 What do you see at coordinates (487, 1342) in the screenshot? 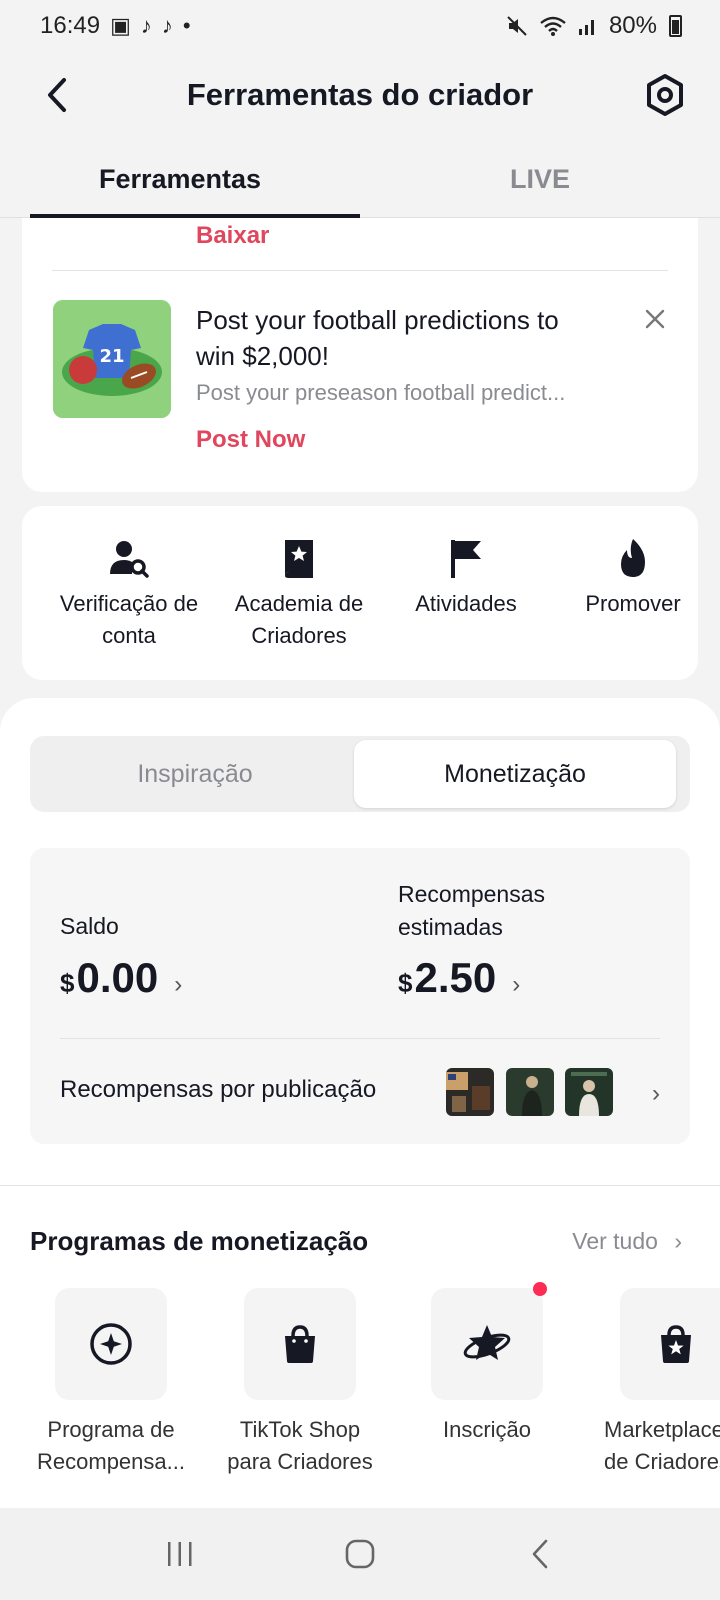
I see `planet-star-icon` at bounding box center [487, 1342].